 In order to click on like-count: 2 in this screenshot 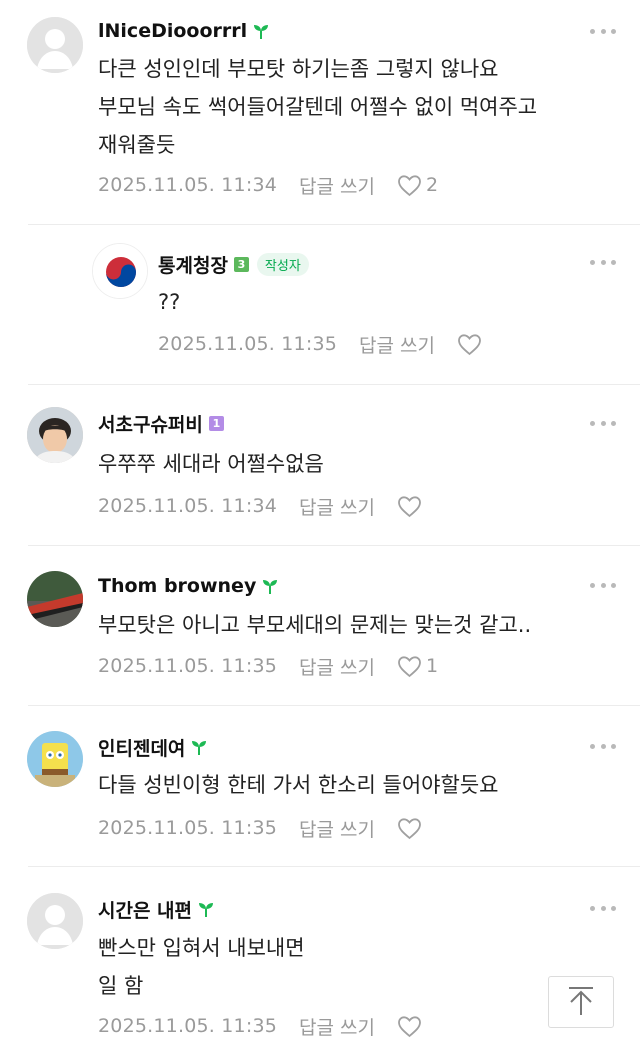, I will do `click(432, 185)`.